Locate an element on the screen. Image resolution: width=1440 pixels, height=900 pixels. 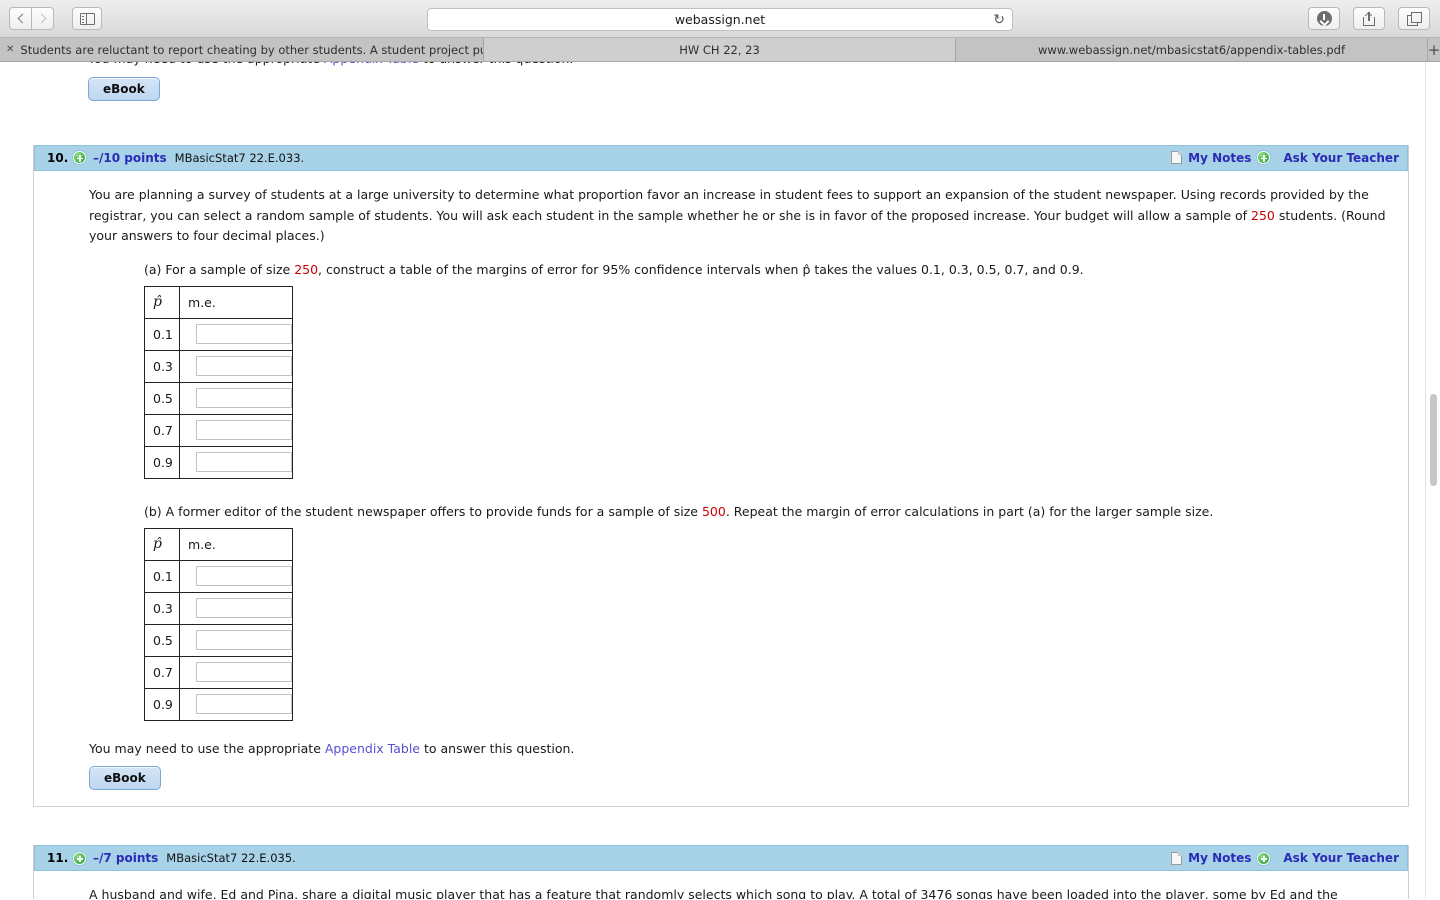
sidebar-toggle-button is located at coordinates (87, 18).